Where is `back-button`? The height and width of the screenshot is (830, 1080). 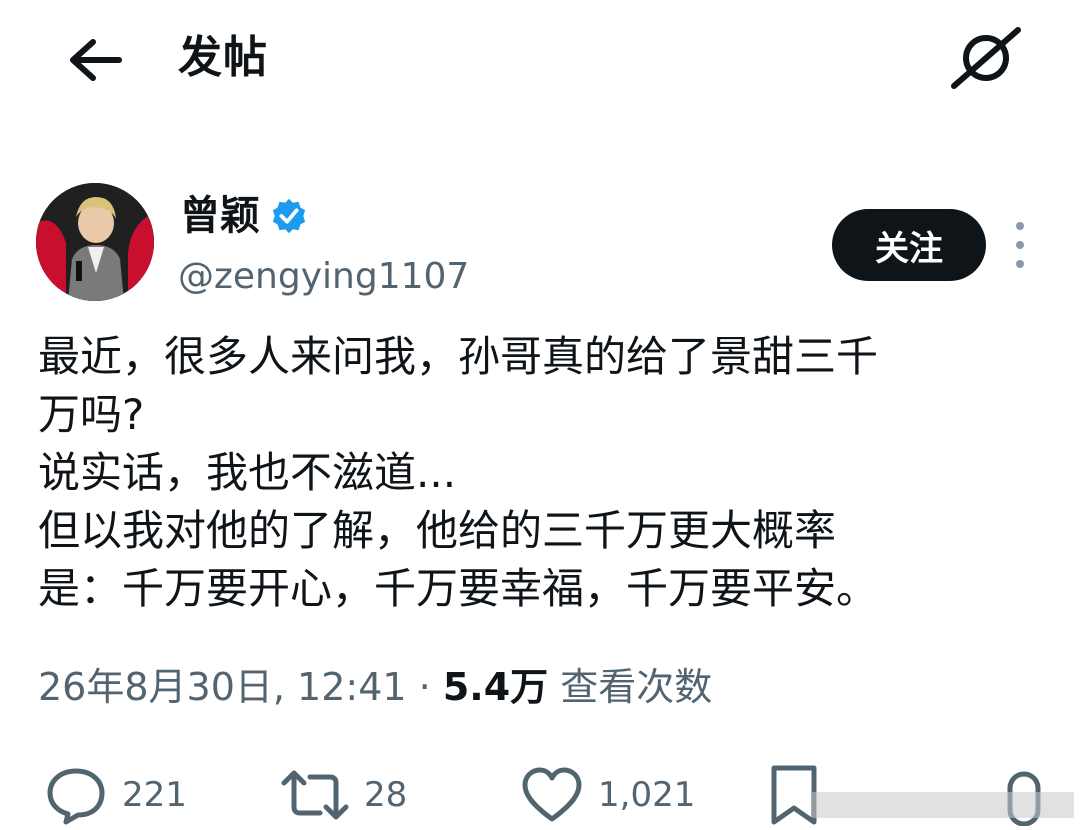
back-button is located at coordinates (95, 60).